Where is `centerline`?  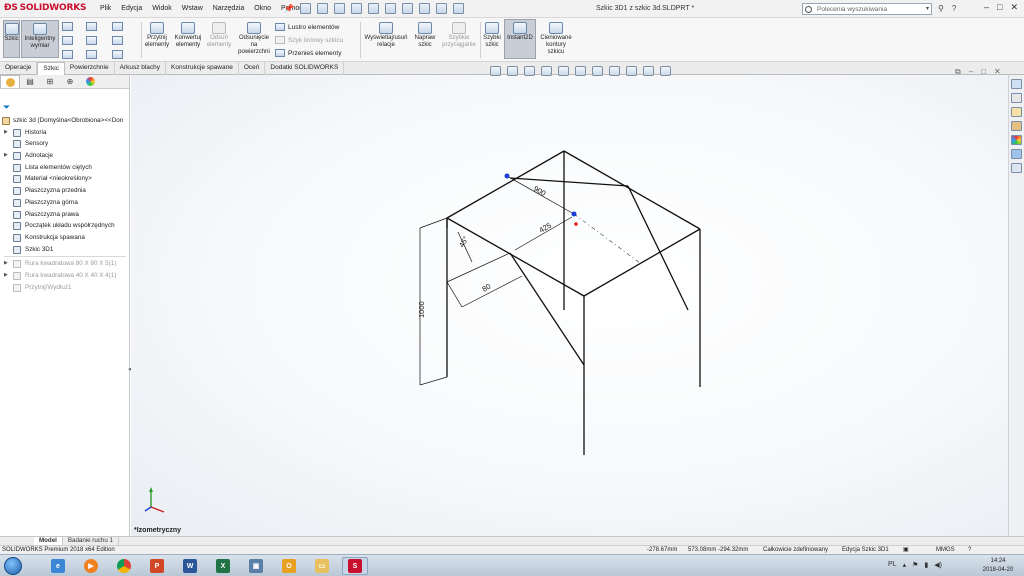 centerline is located at coordinates (607, 238).